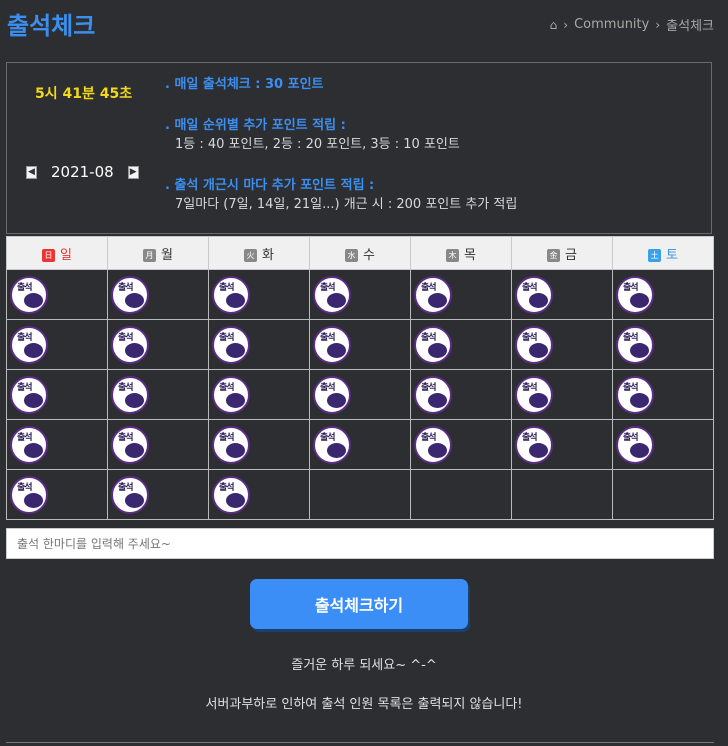  I want to click on chevron-right-icon: ›, so click(566, 24).